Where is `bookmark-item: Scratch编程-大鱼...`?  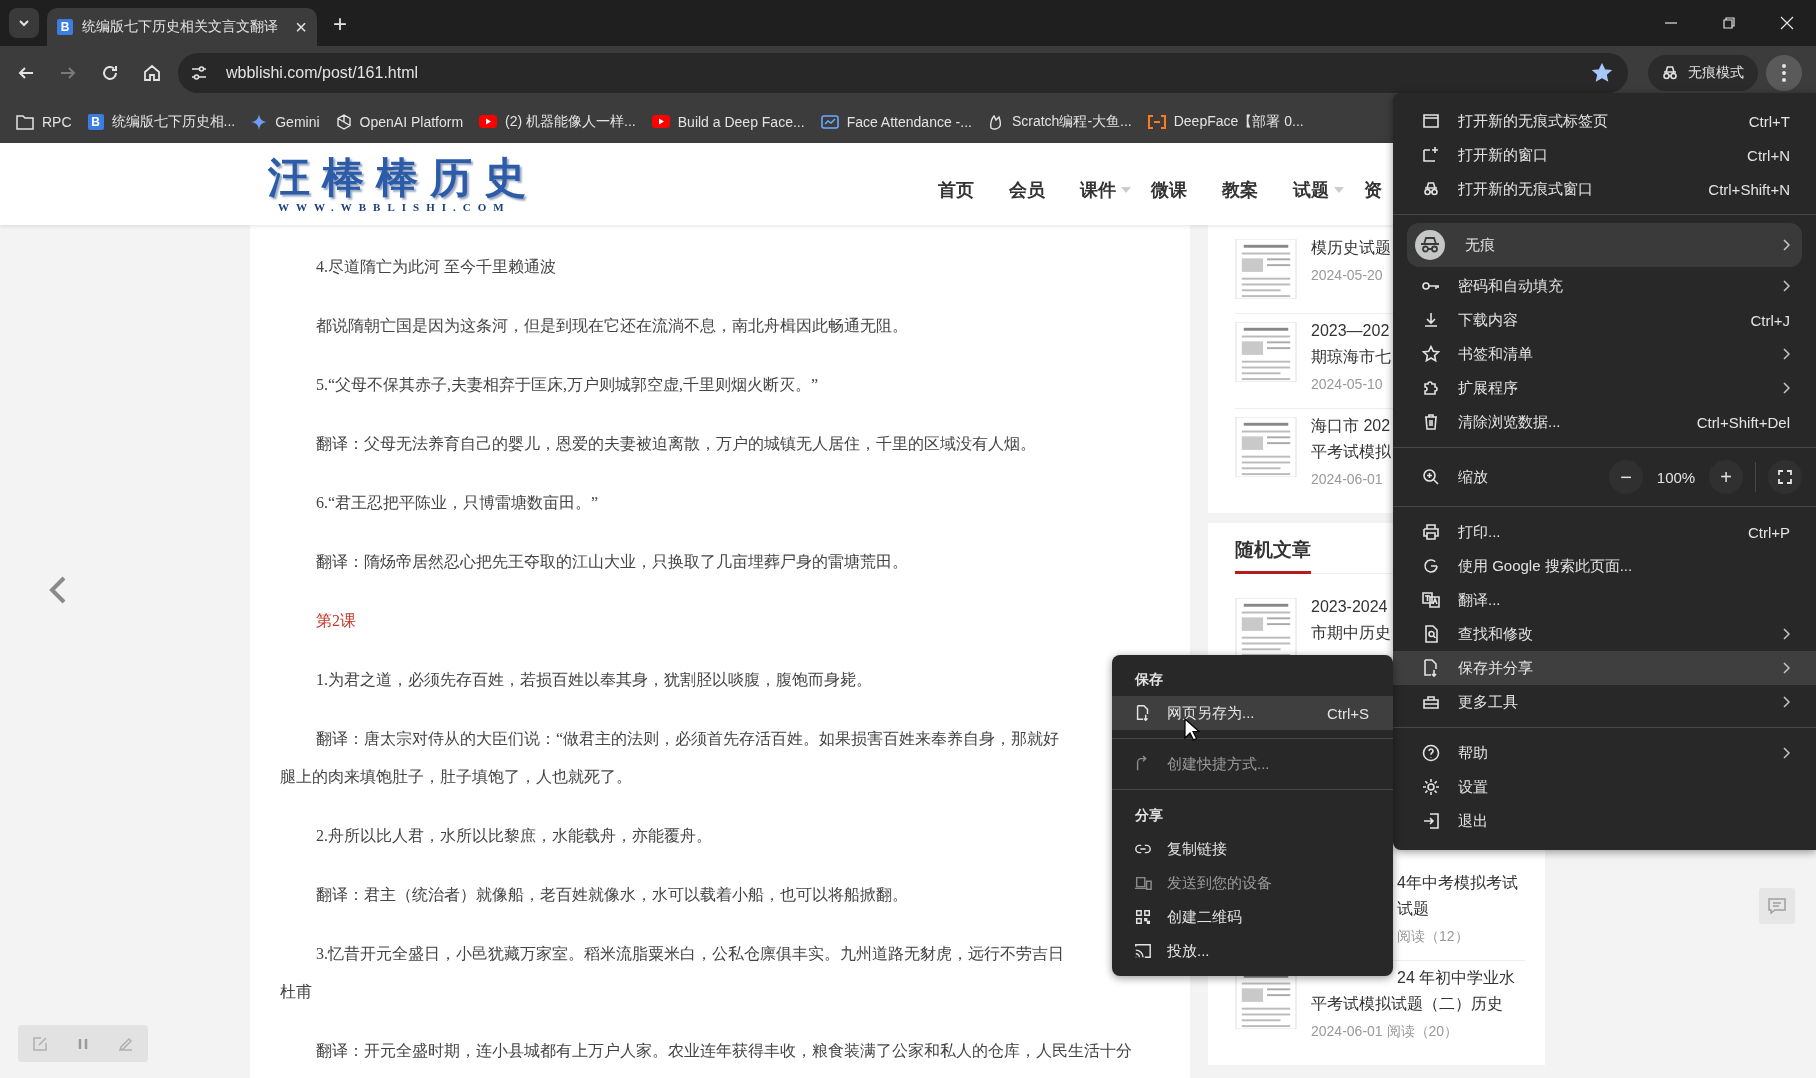
bookmark-item: Scratch编程-大鱼... is located at coordinates (1059, 121).